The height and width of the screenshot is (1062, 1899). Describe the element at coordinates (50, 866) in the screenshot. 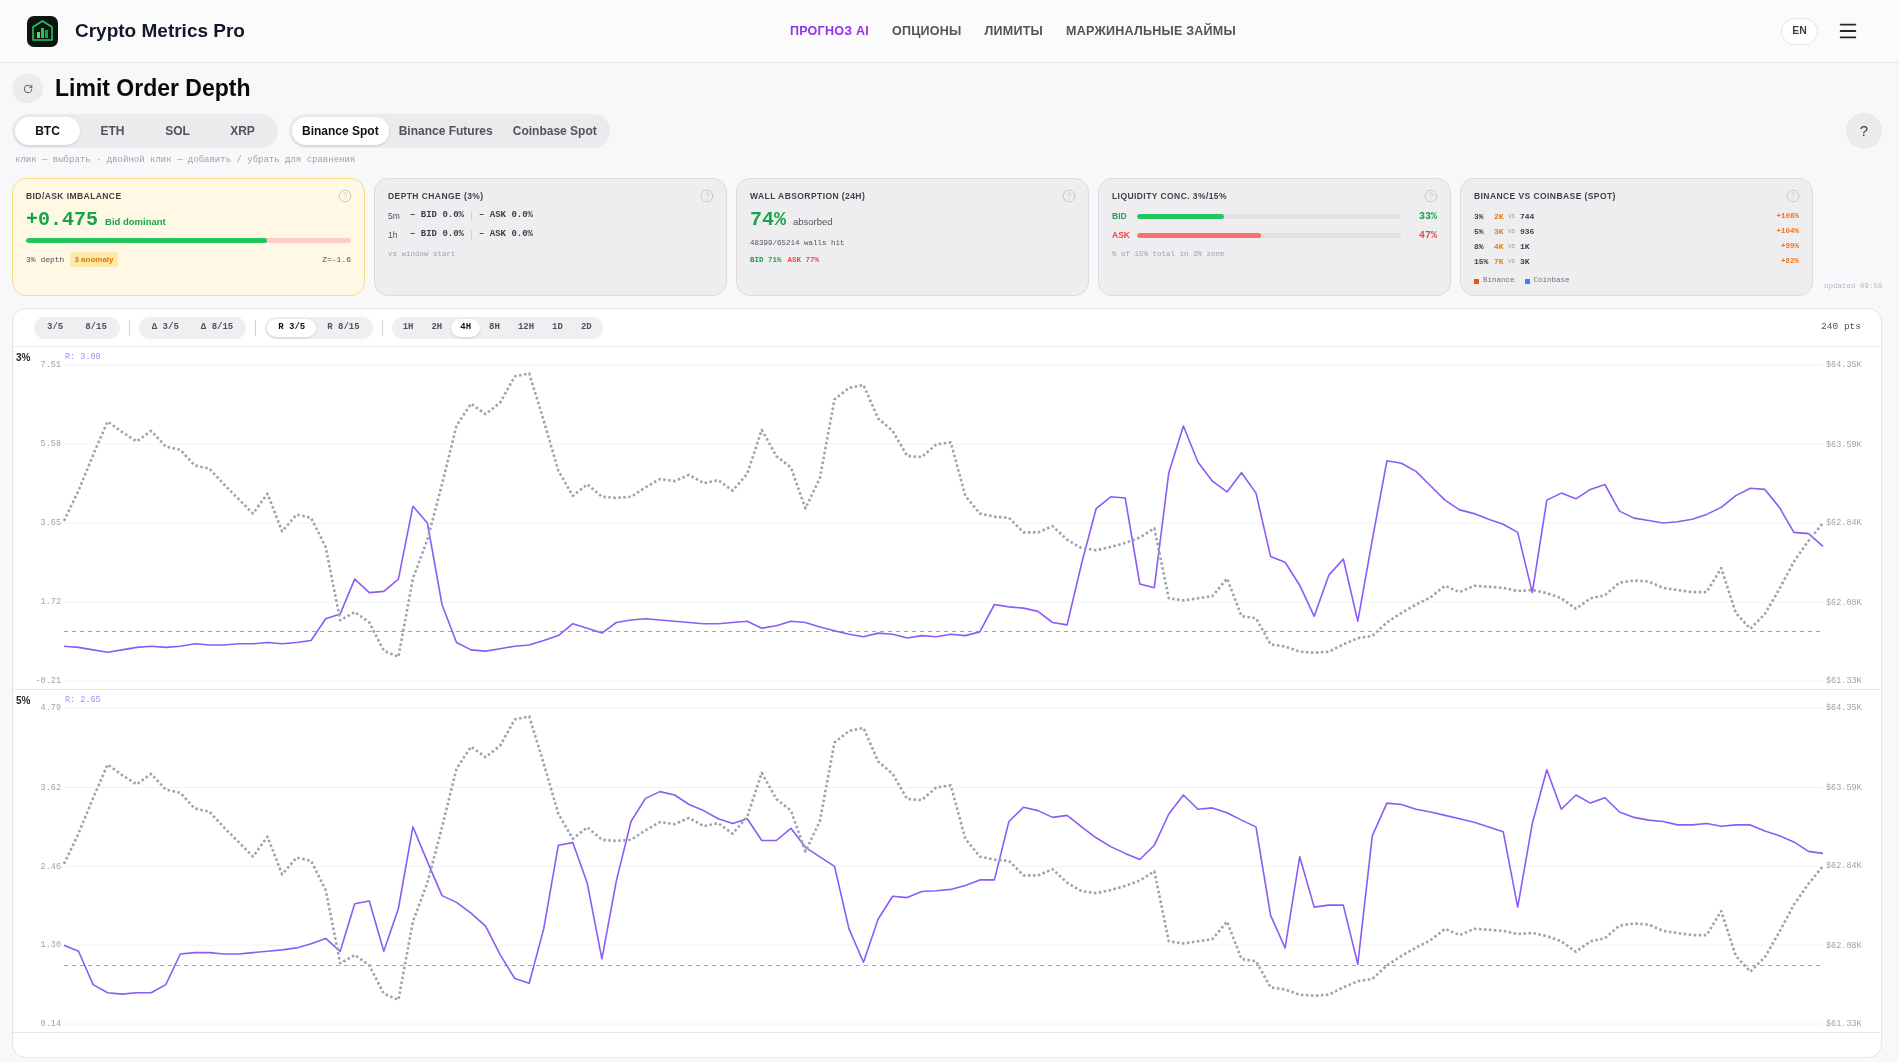

I see `axis-label: 2.46` at that location.